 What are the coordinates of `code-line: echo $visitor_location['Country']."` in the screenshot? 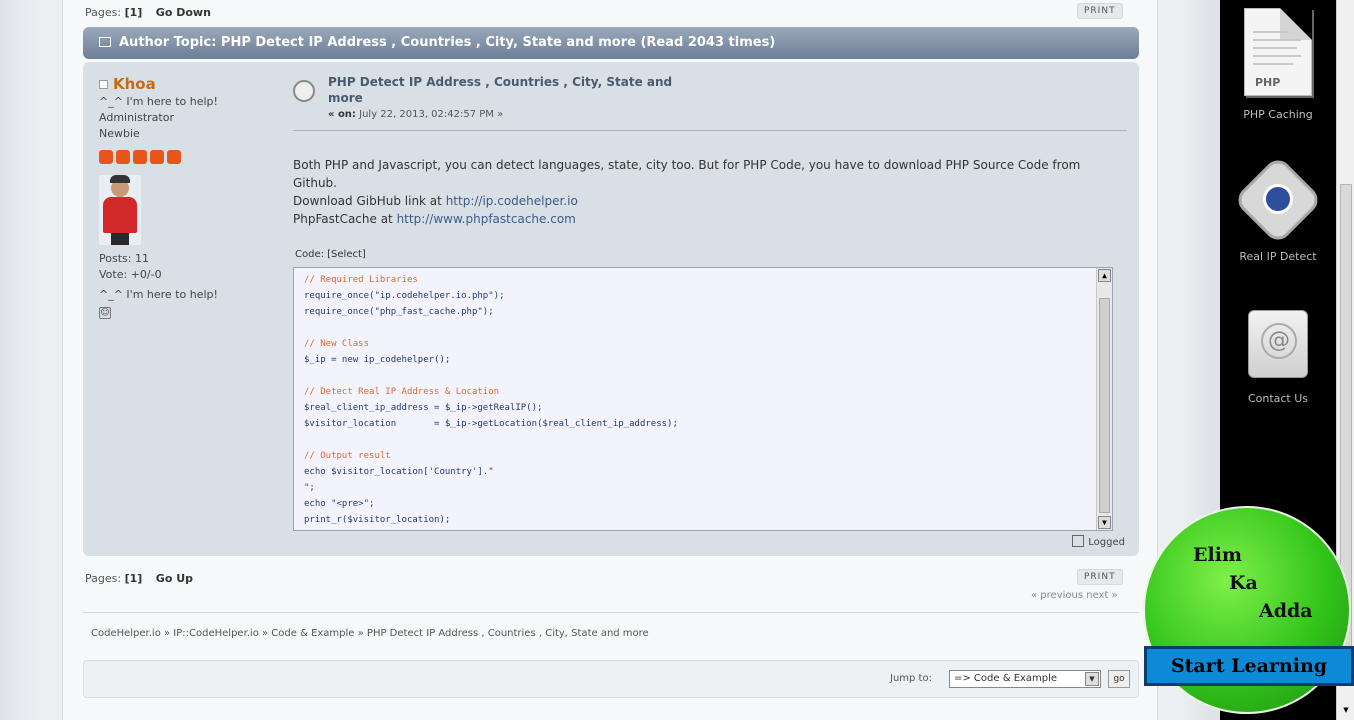 It's located at (399, 472).